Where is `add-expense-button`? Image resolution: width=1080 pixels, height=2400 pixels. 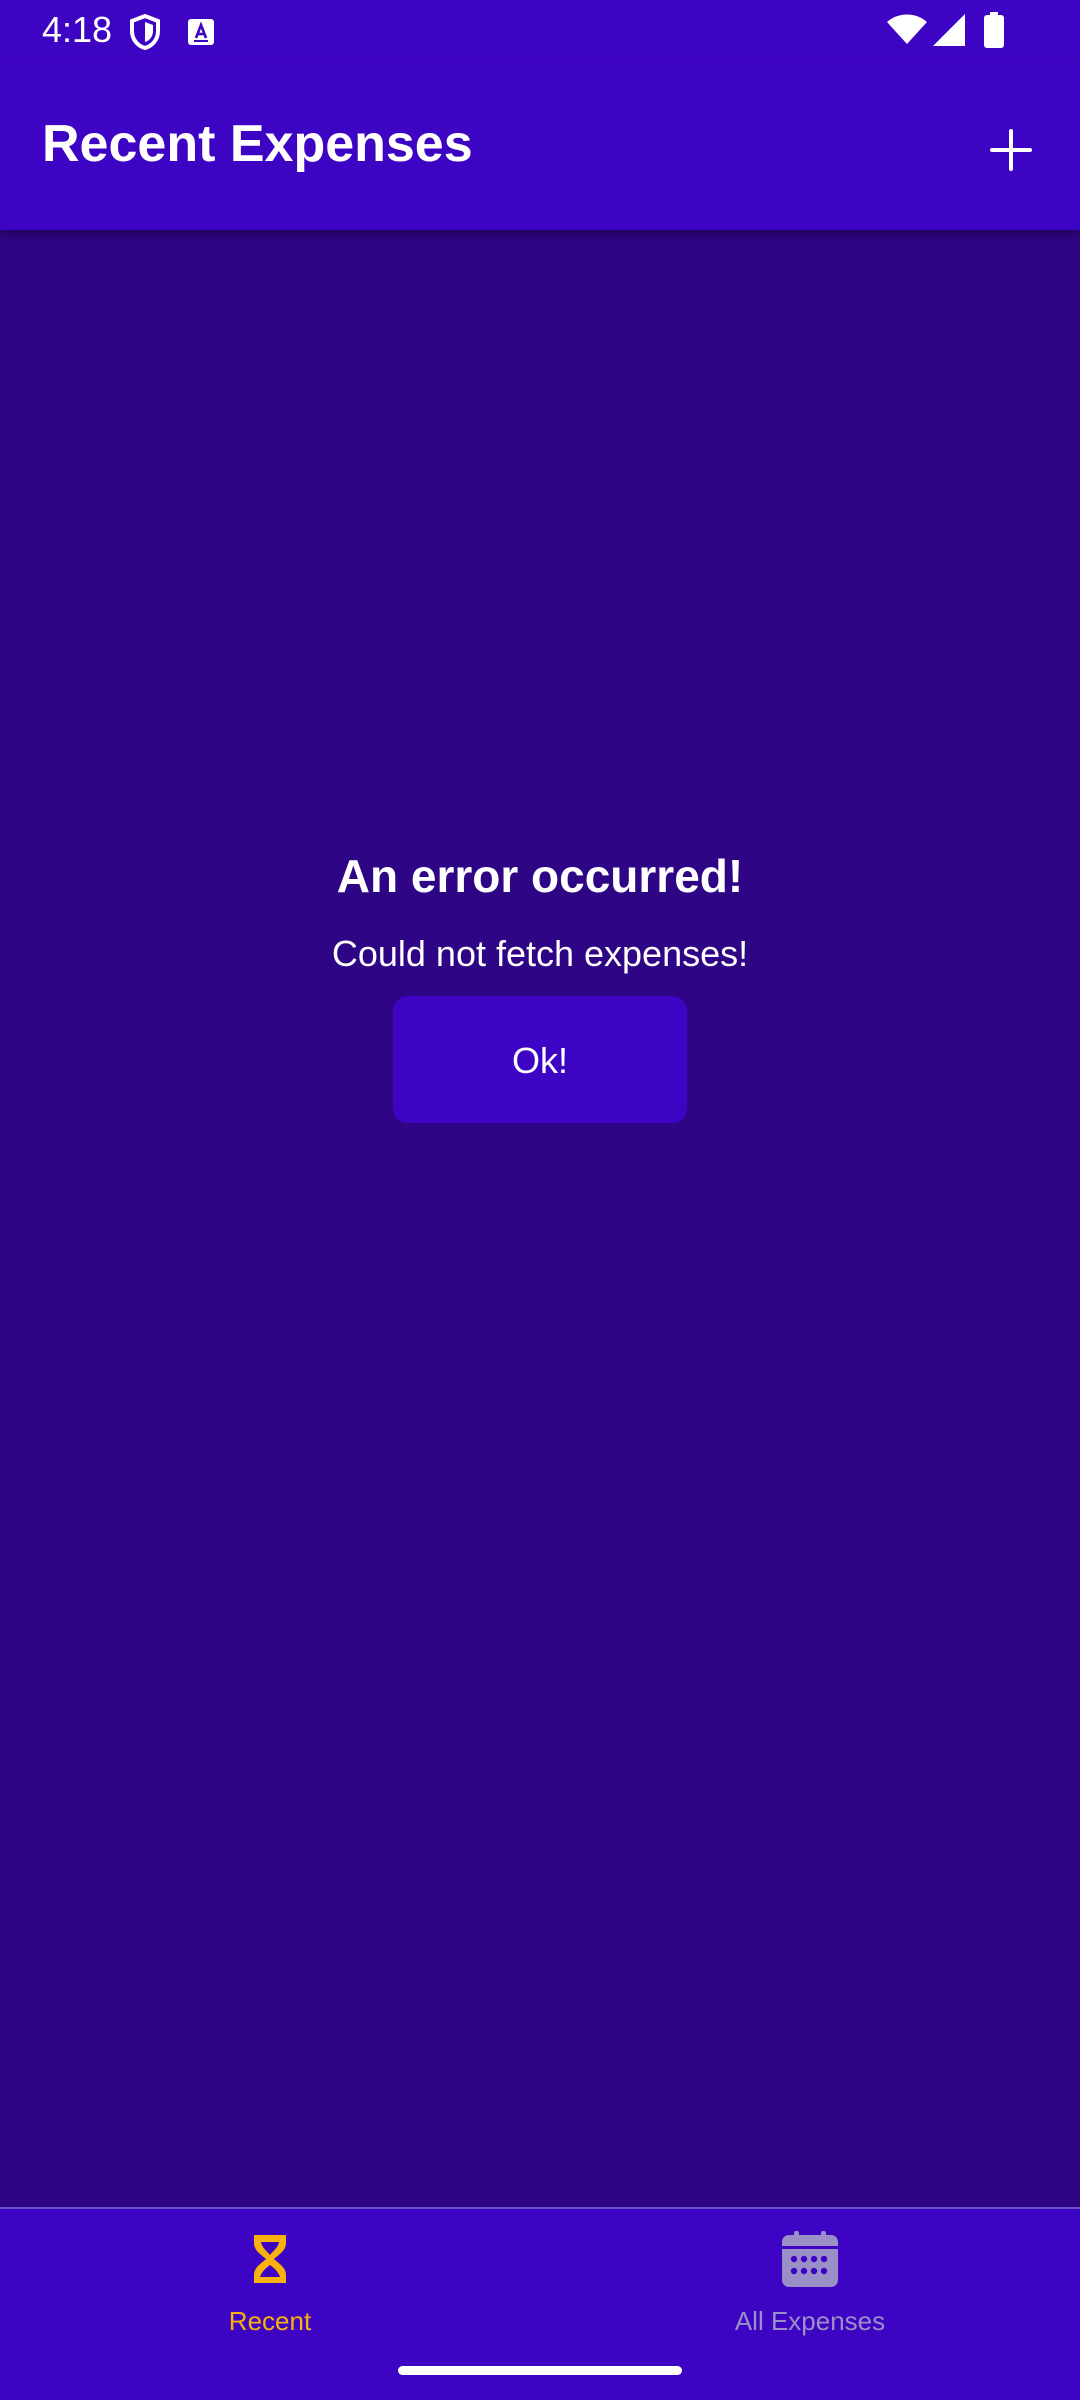 add-expense-button is located at coordinates (1011, 150).